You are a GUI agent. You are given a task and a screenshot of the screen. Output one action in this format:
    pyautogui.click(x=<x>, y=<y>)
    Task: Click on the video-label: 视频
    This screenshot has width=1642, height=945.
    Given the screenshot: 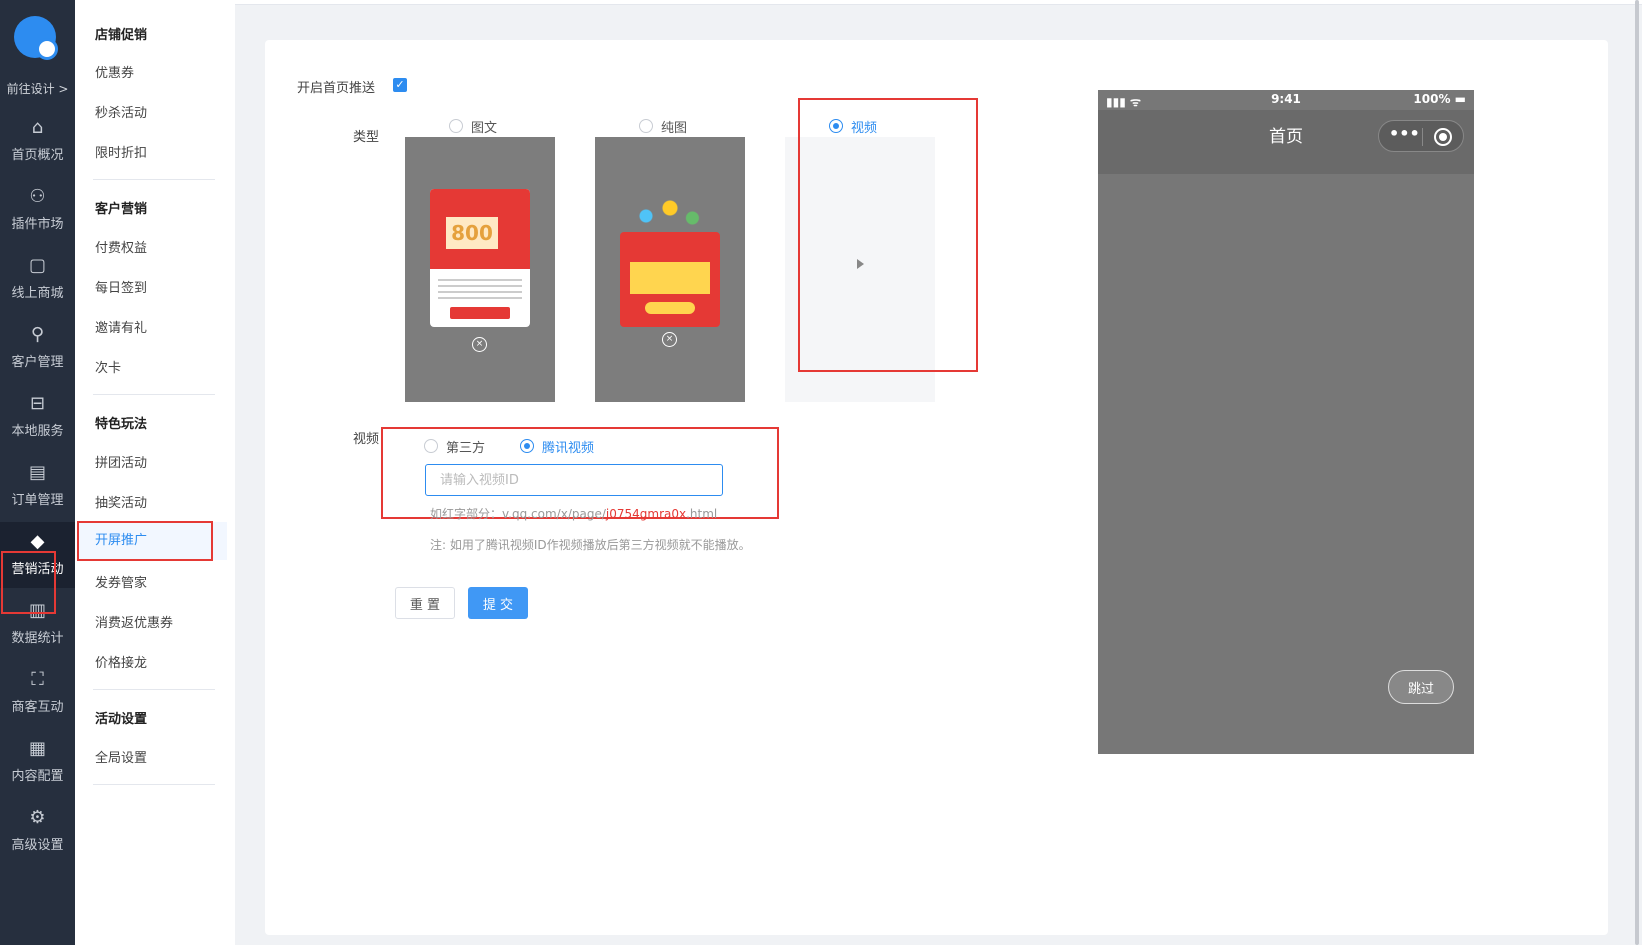 What is the action you would take?
    pyautogui.click(x=366, y=439)
    